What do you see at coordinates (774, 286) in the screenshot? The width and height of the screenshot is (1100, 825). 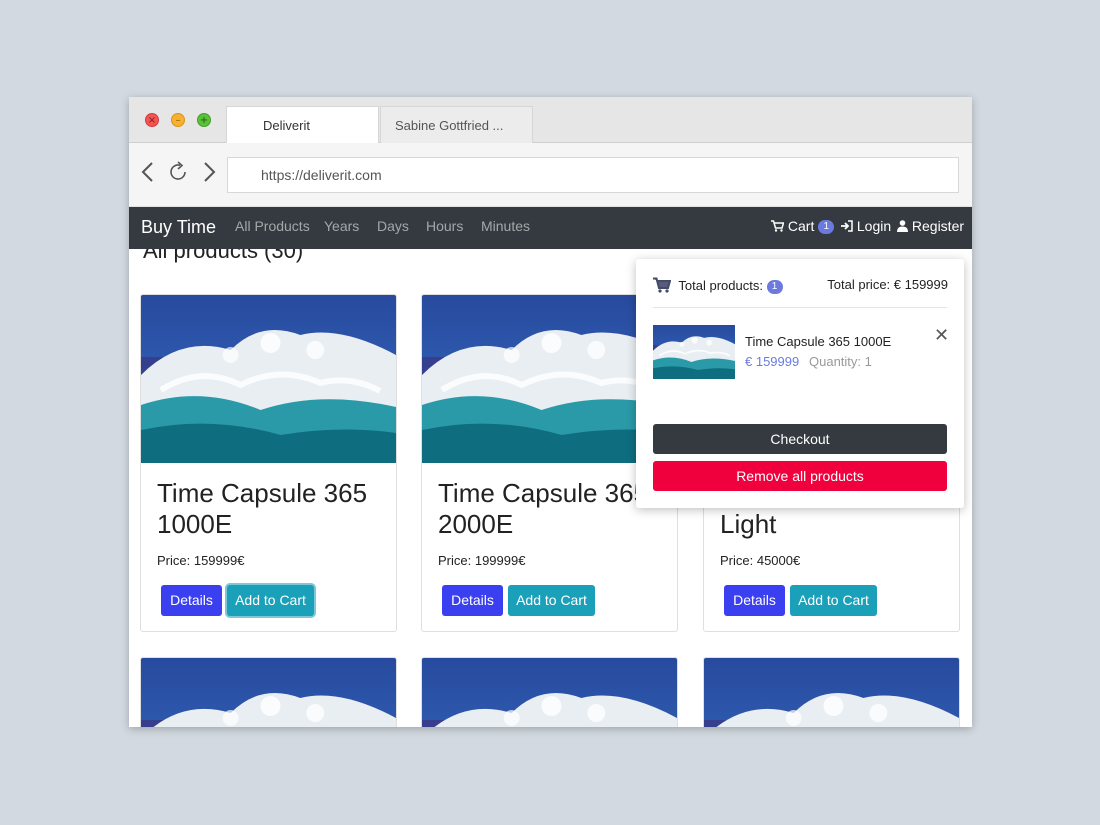 I see `total-products-badge: 1` at bounding box center [774, 286].